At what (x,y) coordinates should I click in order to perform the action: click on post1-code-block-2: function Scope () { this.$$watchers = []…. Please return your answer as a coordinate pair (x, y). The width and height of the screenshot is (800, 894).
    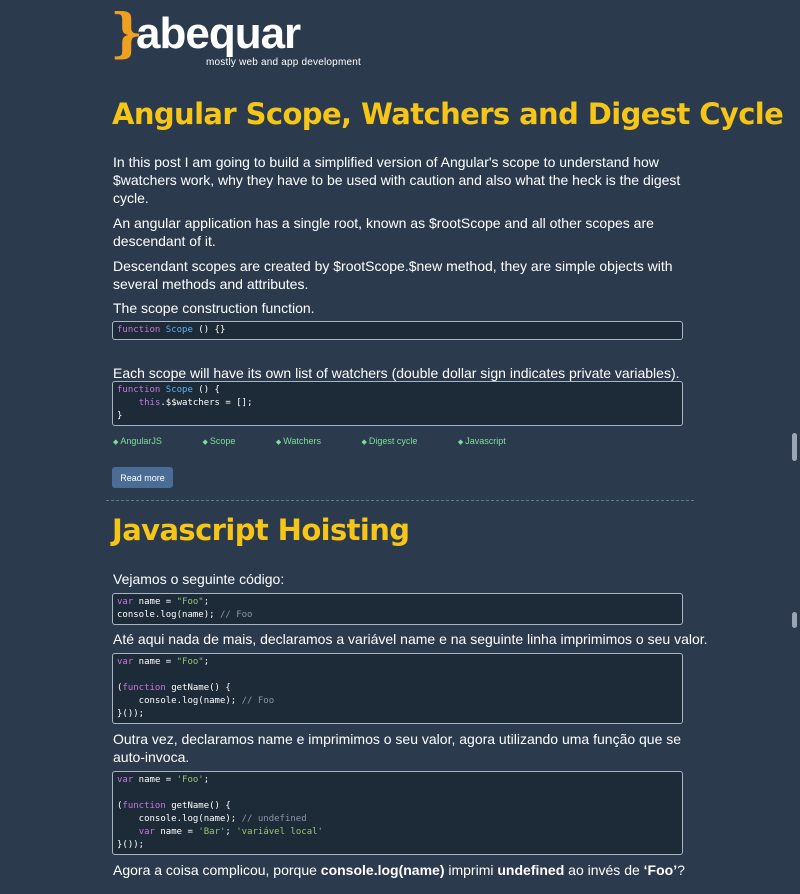
    Looking at the image, I should click on (397, 403).